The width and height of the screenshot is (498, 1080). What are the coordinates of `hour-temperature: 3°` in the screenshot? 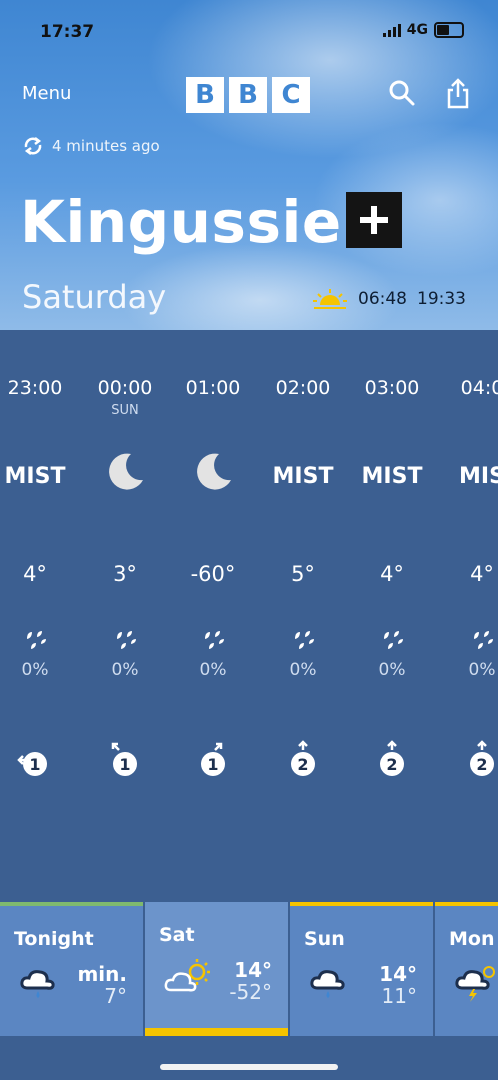 It's located at (125, 574).